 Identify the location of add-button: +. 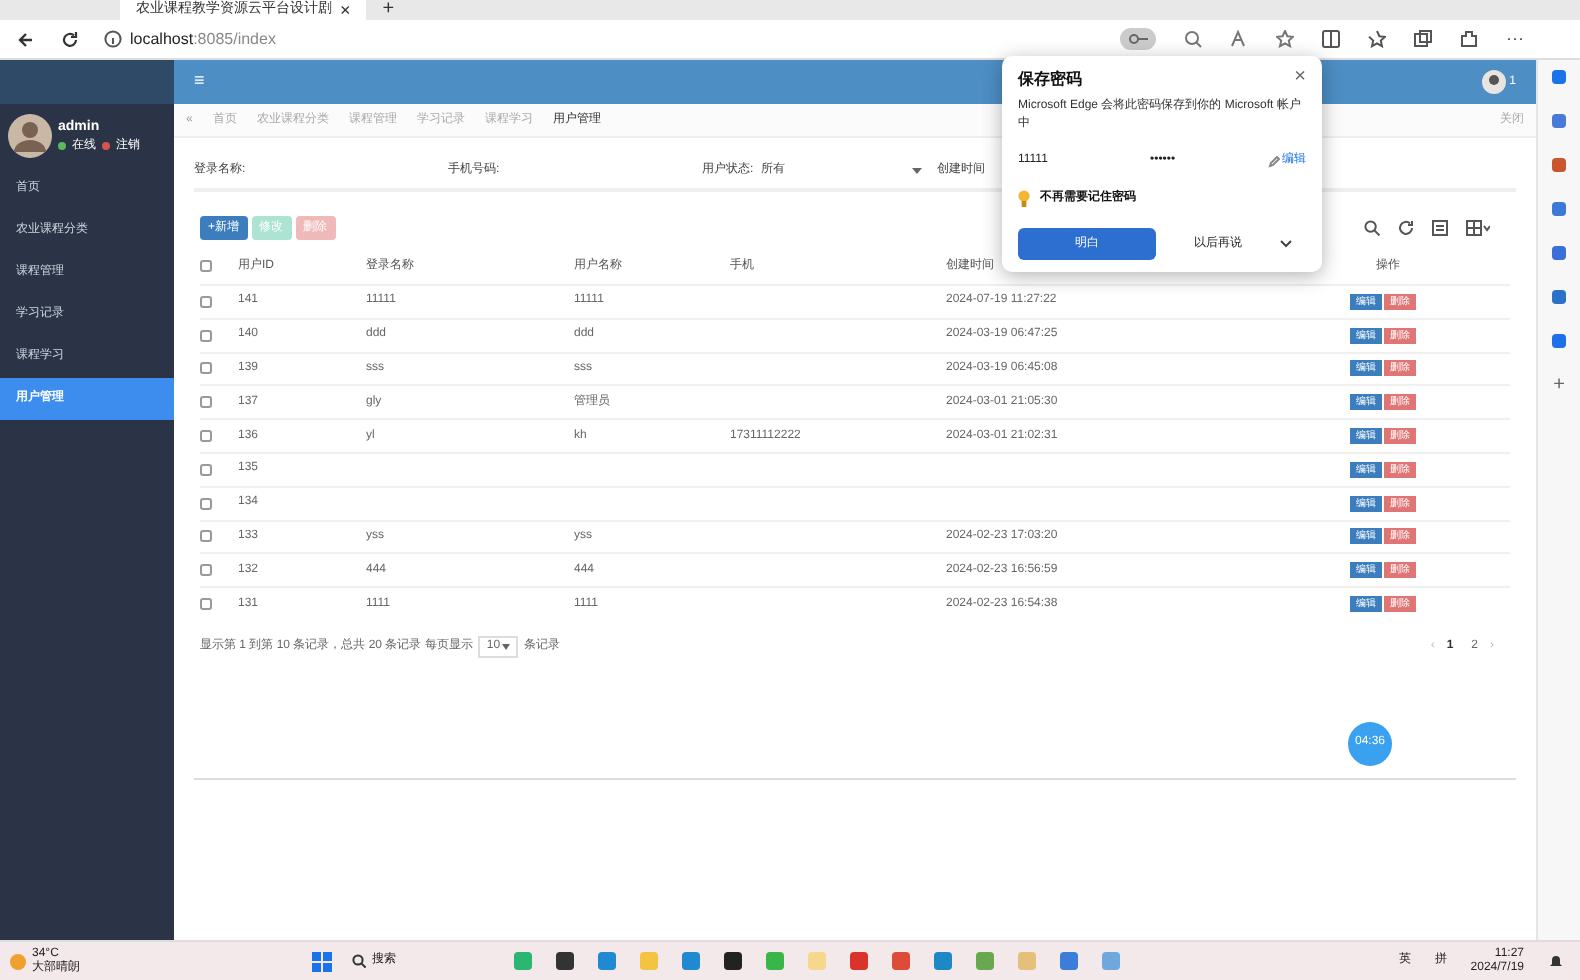
(1559, 386).